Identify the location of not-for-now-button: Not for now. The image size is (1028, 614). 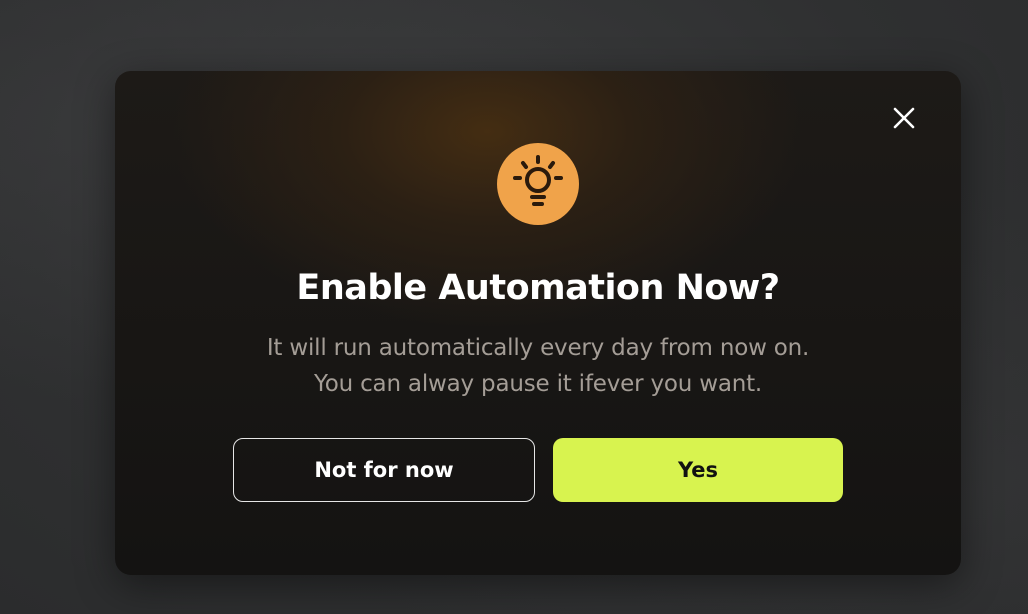
(384, 470).